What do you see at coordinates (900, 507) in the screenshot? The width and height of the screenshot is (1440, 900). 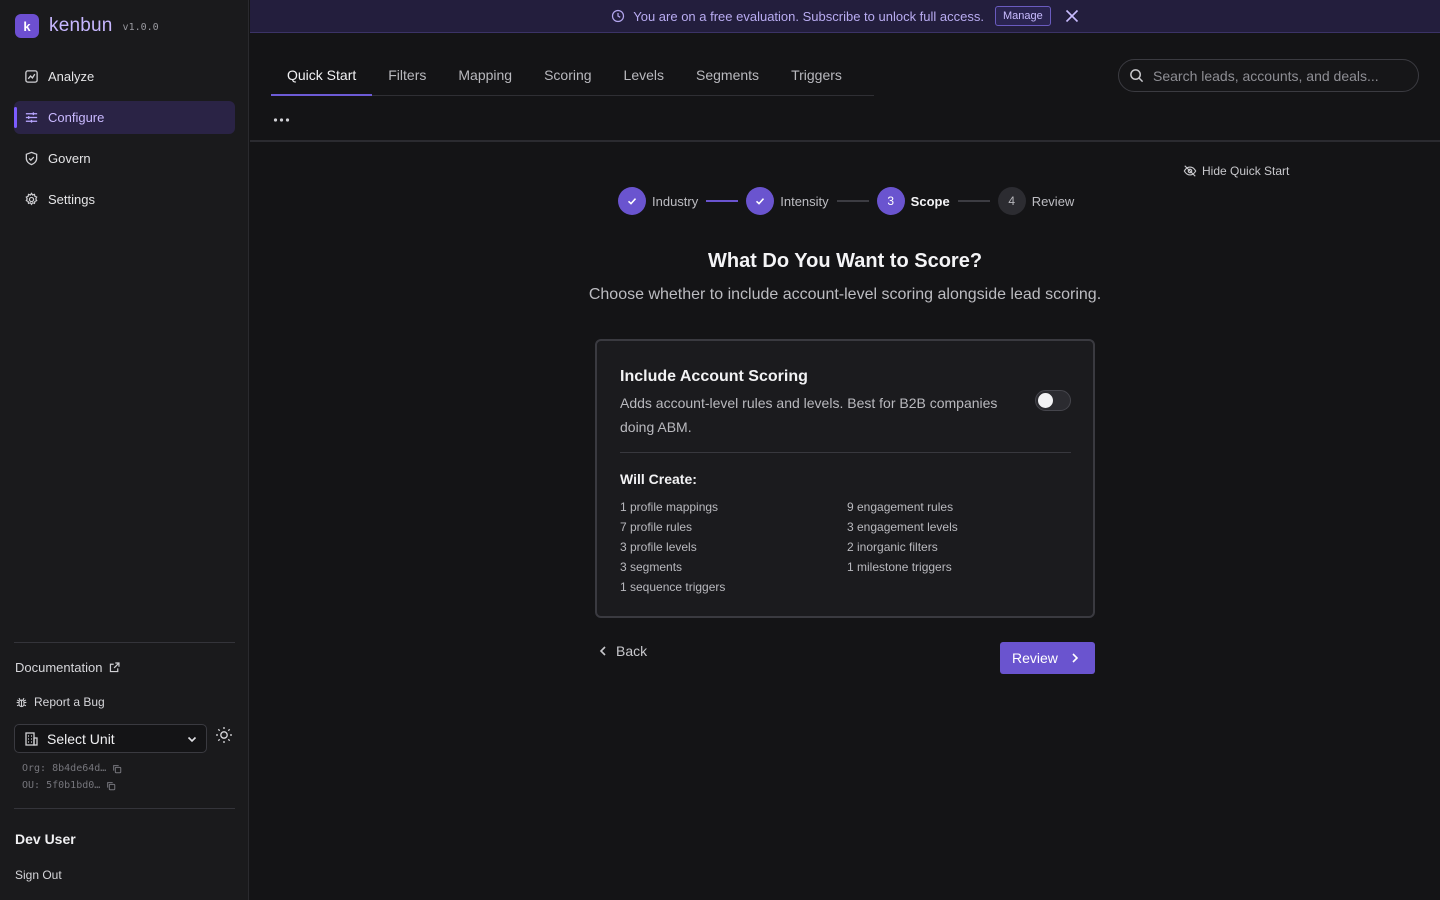 I see `list-item: 9 engagement rules` at bounding box center [900, 507].